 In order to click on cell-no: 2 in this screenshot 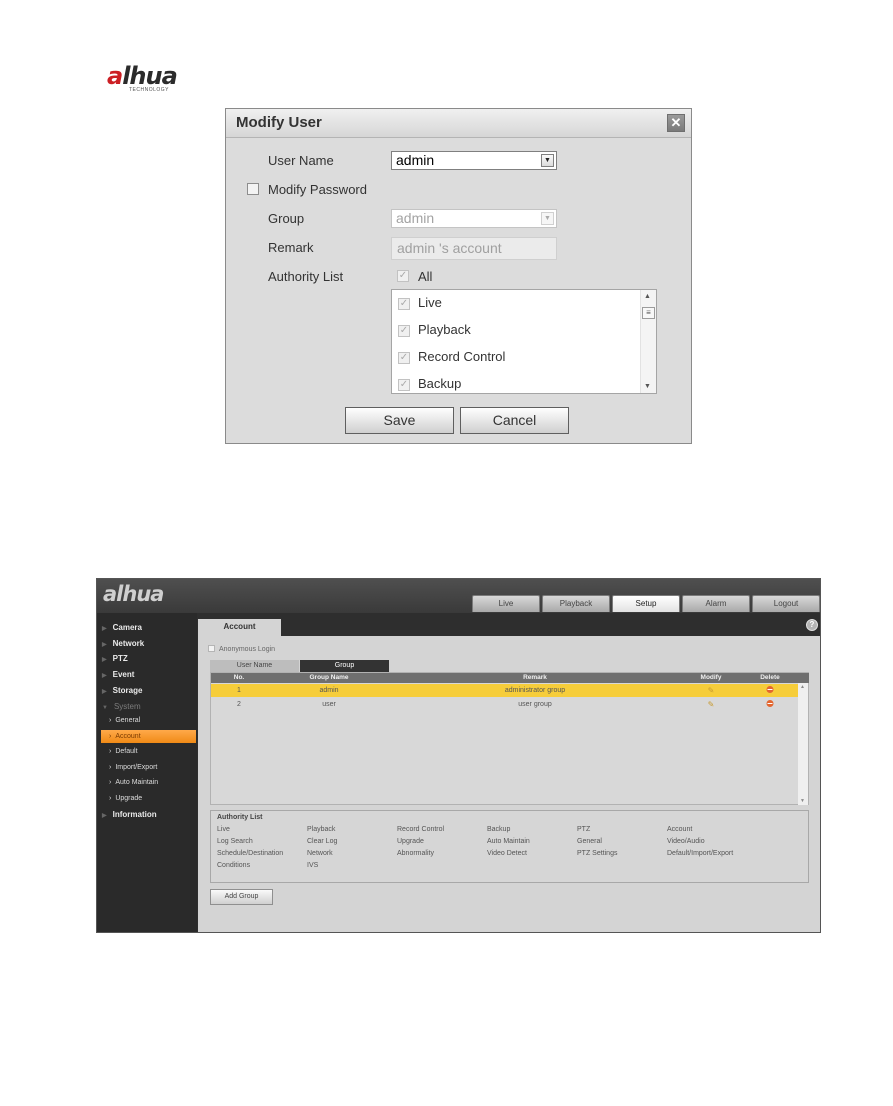, I will do `click(239, 704)`.